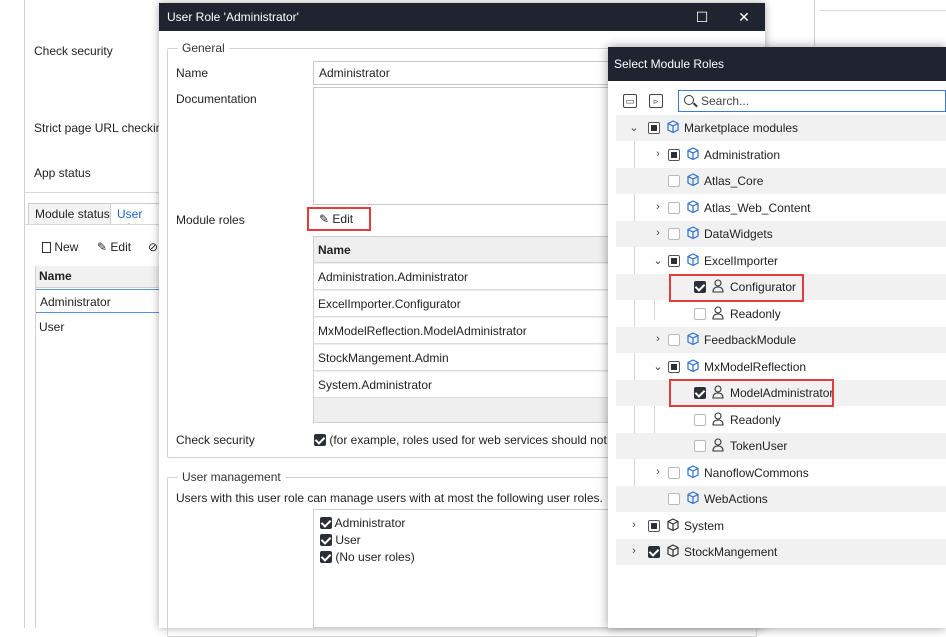 Image resolution: width=946 pixels, height=637 pixels. What do you see at coordinates (757, 208) in the screenshot?
I see `tree-label: Atlas_Web_Content` at bounding box center [757, 208].